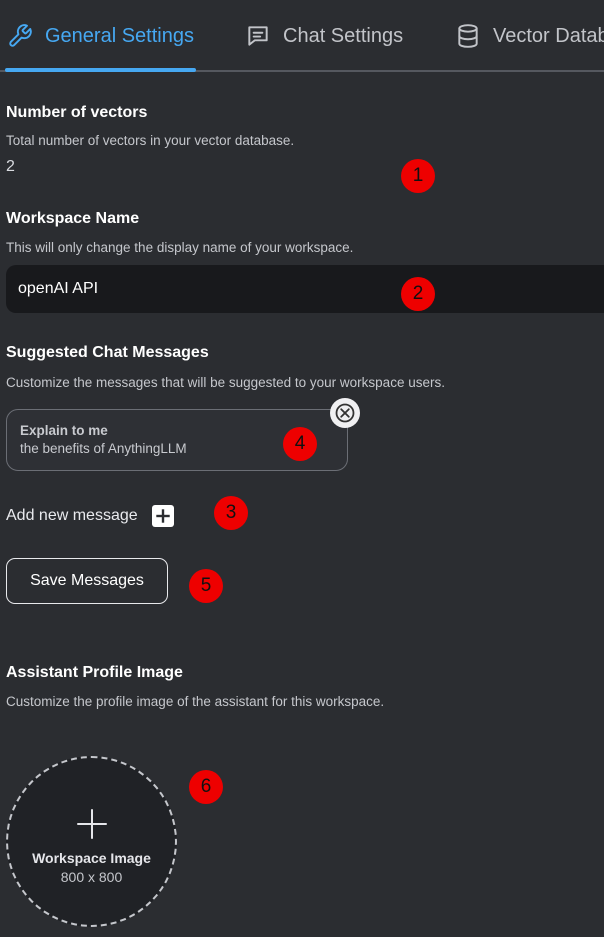 Image resolution: width=604 pixels, height=937 pixels. Describe the element at coordinates (548, 35) in the screenshot. I see `tab-vector-database-label: Vector Datab` at that location.